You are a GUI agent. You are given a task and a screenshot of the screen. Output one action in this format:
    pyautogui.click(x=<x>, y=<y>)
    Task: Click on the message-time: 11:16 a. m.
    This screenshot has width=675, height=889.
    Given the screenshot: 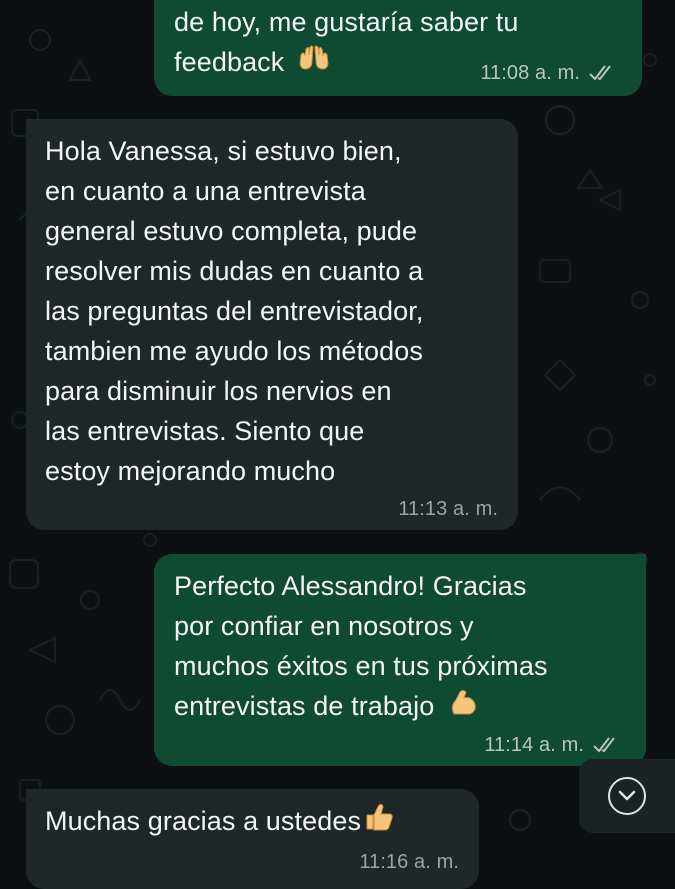 What is the action you would take?
    pyautogui.click(x=409, y=862)
    